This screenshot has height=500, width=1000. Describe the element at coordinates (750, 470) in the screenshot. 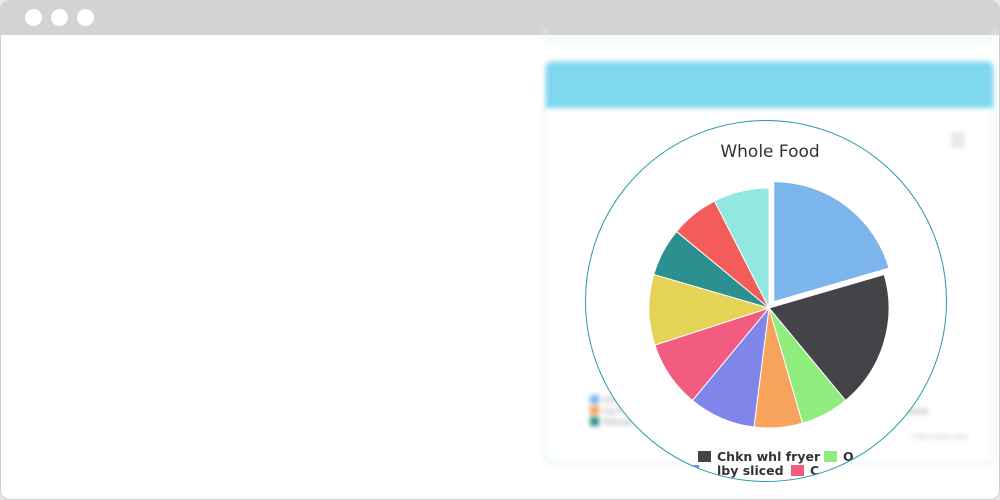

I see `legend-label-3: lby sliced` at that location.